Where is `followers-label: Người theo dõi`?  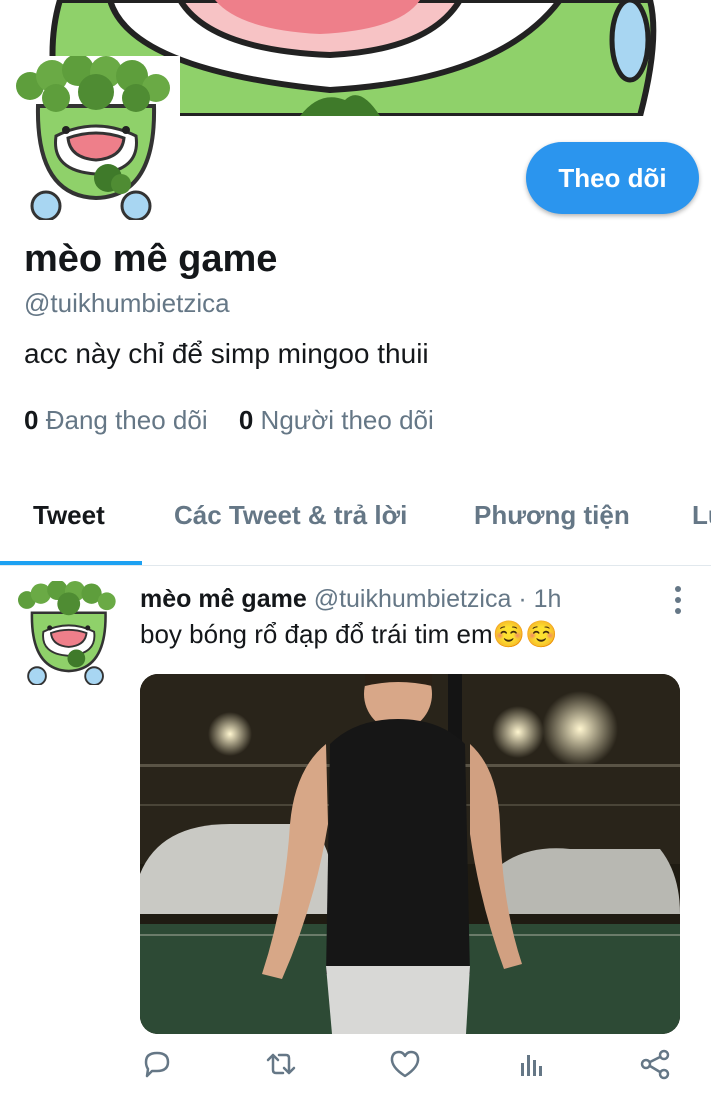 followers-label: Người theo dõi is located at coordinates (347, 420).